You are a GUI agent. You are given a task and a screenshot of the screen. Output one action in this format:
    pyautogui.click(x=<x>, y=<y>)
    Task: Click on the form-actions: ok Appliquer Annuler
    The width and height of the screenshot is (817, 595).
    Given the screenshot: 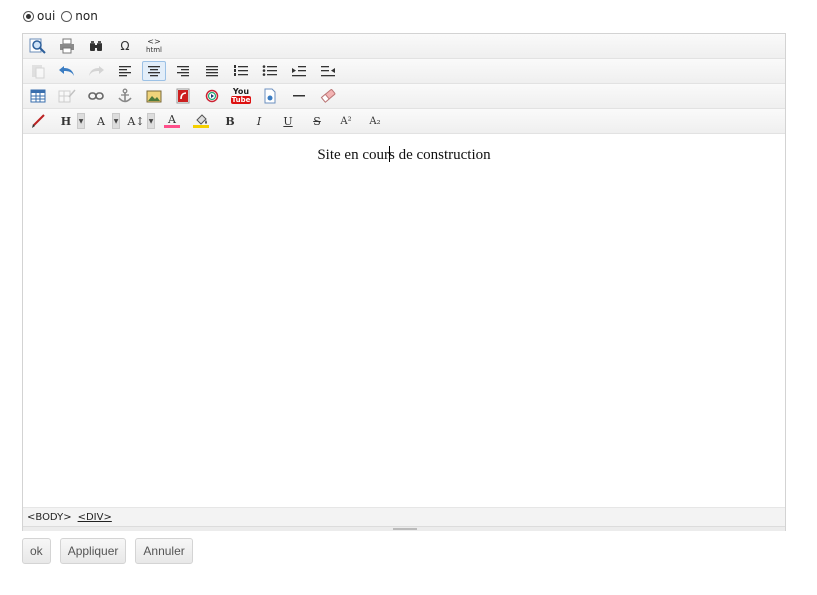 What is the action you would take?
    pyautogui.click(x=112, y=551)
    